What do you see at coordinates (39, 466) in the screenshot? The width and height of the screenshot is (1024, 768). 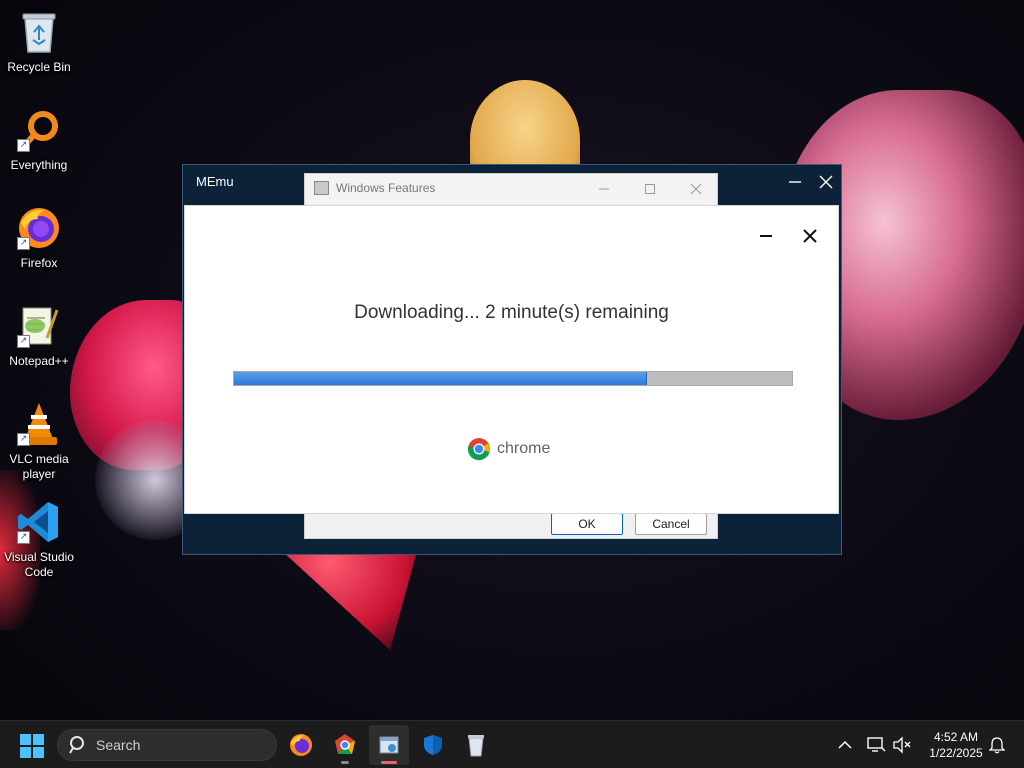 I see `desktop-icon-label: VLC media player` at bounding box center [39, 466].